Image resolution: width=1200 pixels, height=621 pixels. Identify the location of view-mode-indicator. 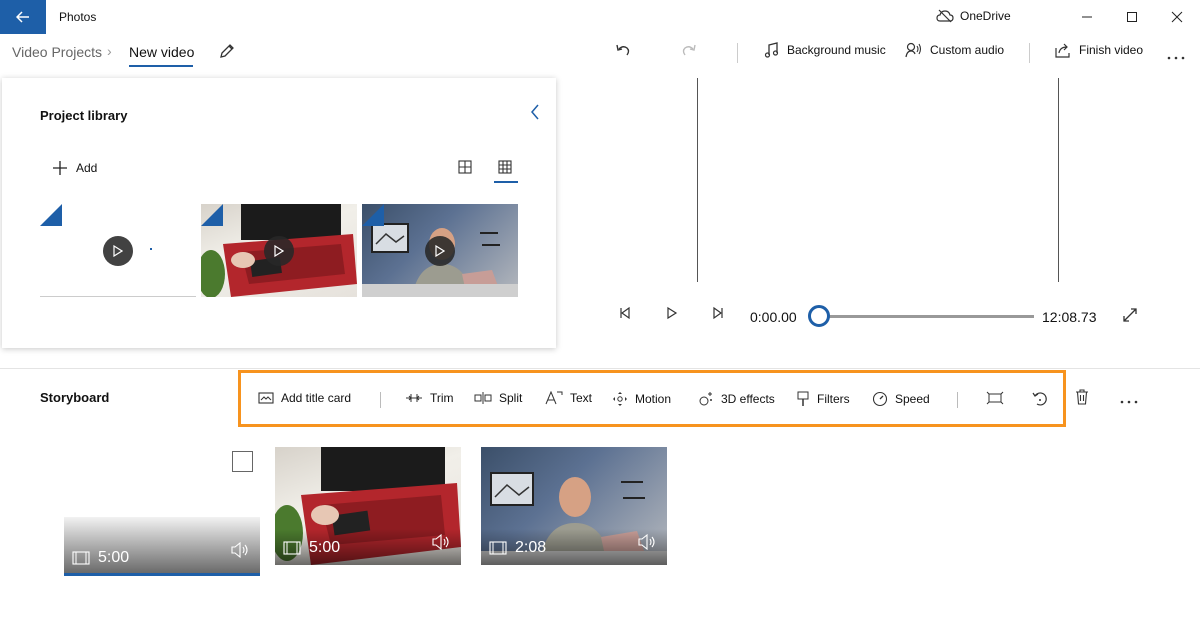
(506, 182).